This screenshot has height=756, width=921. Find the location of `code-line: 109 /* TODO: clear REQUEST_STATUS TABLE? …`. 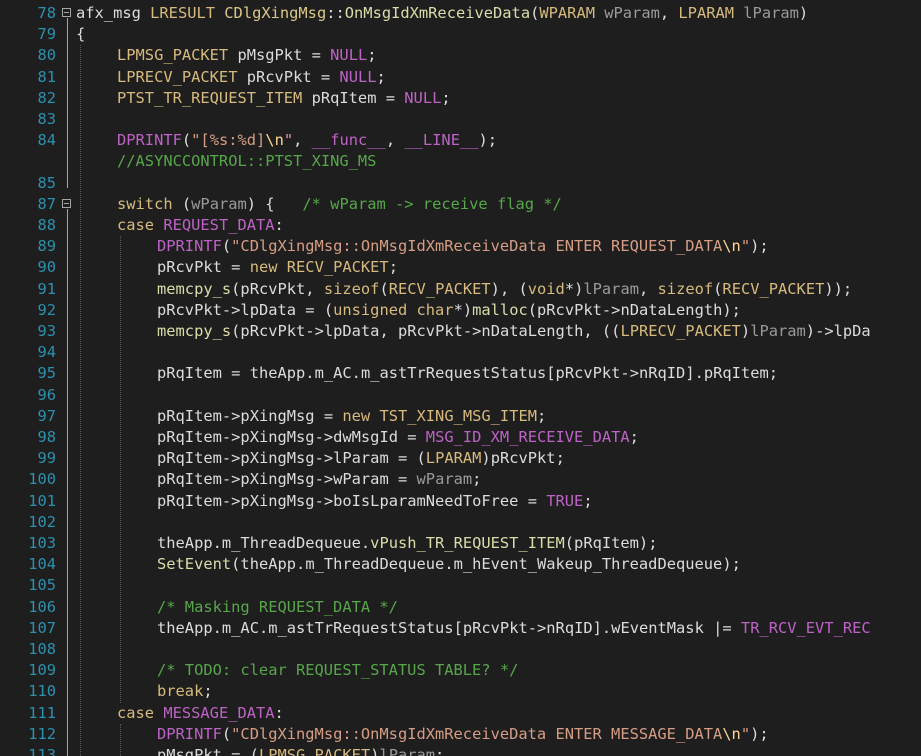

code-line: 109 /* TODO: clear REQUEST_STATUS TABLE? … is located at coordinates (460, 670).